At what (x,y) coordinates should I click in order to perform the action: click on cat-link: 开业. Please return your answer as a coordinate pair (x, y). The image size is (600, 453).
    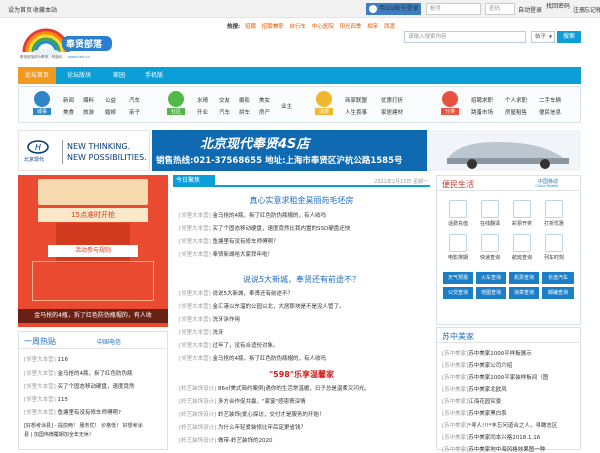
    Looking at the image, I should click on (202, 112).